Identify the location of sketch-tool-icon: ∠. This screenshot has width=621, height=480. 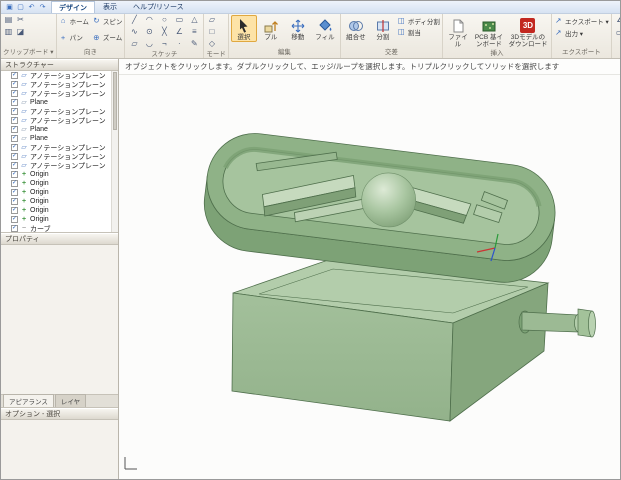
(179, 31).